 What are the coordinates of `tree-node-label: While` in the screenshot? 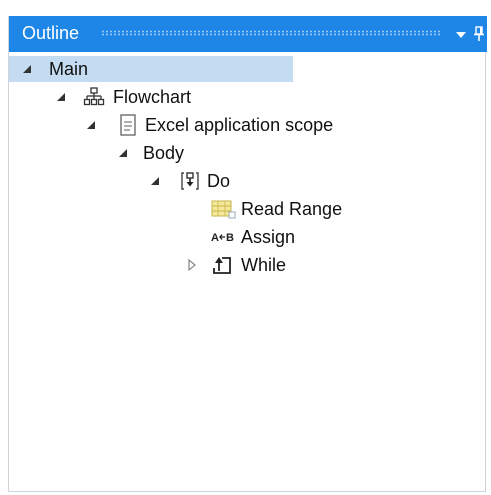 It's located at (264, 265).